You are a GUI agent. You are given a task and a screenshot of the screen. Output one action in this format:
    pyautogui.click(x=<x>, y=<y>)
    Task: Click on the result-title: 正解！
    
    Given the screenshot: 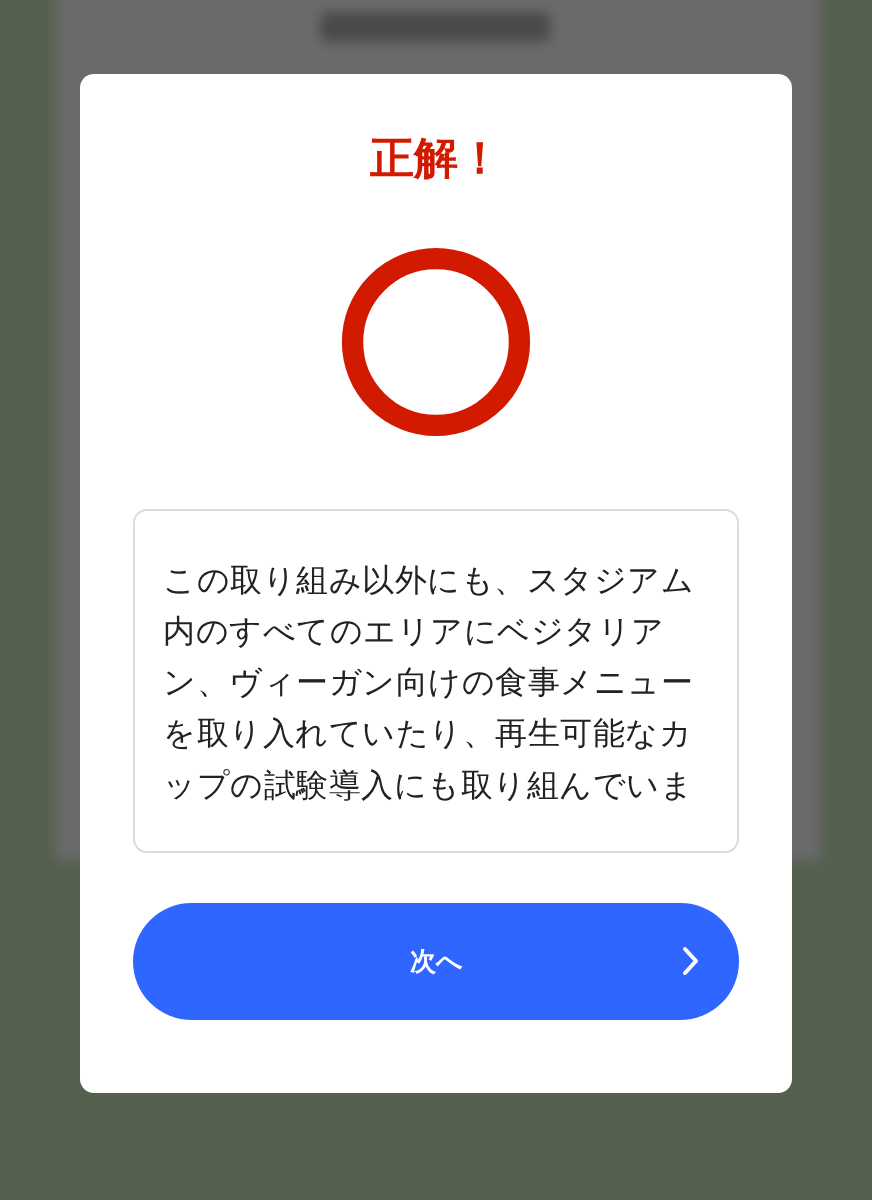 What is the action you would take?
    pyautogui.click(x=436, y=158)
    